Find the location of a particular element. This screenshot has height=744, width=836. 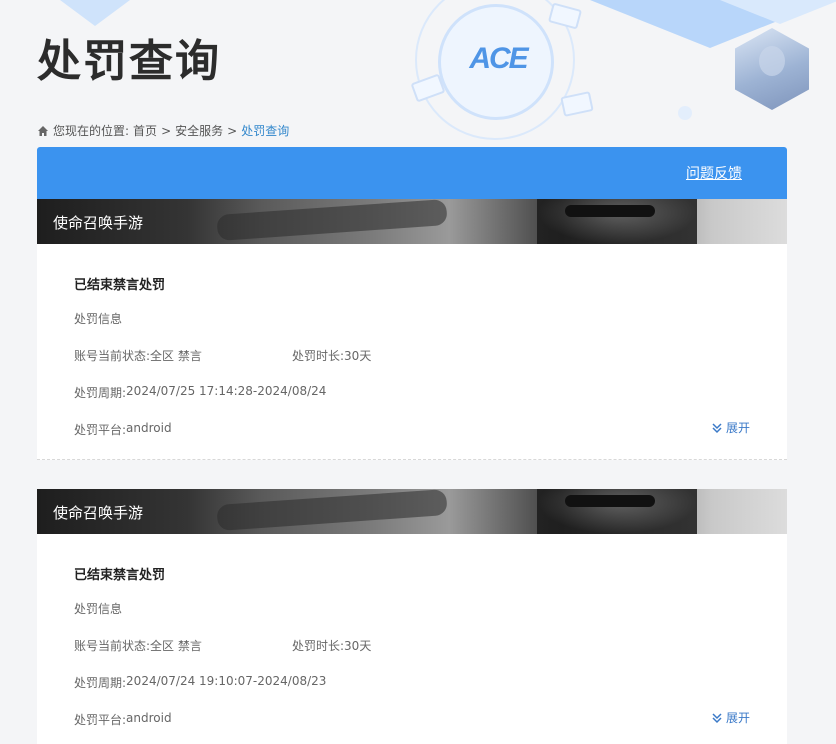

record-row-period: 处罚周期: 2024/07/25 17:14:28-2024/08/24 is located at coordinates (412, 392).